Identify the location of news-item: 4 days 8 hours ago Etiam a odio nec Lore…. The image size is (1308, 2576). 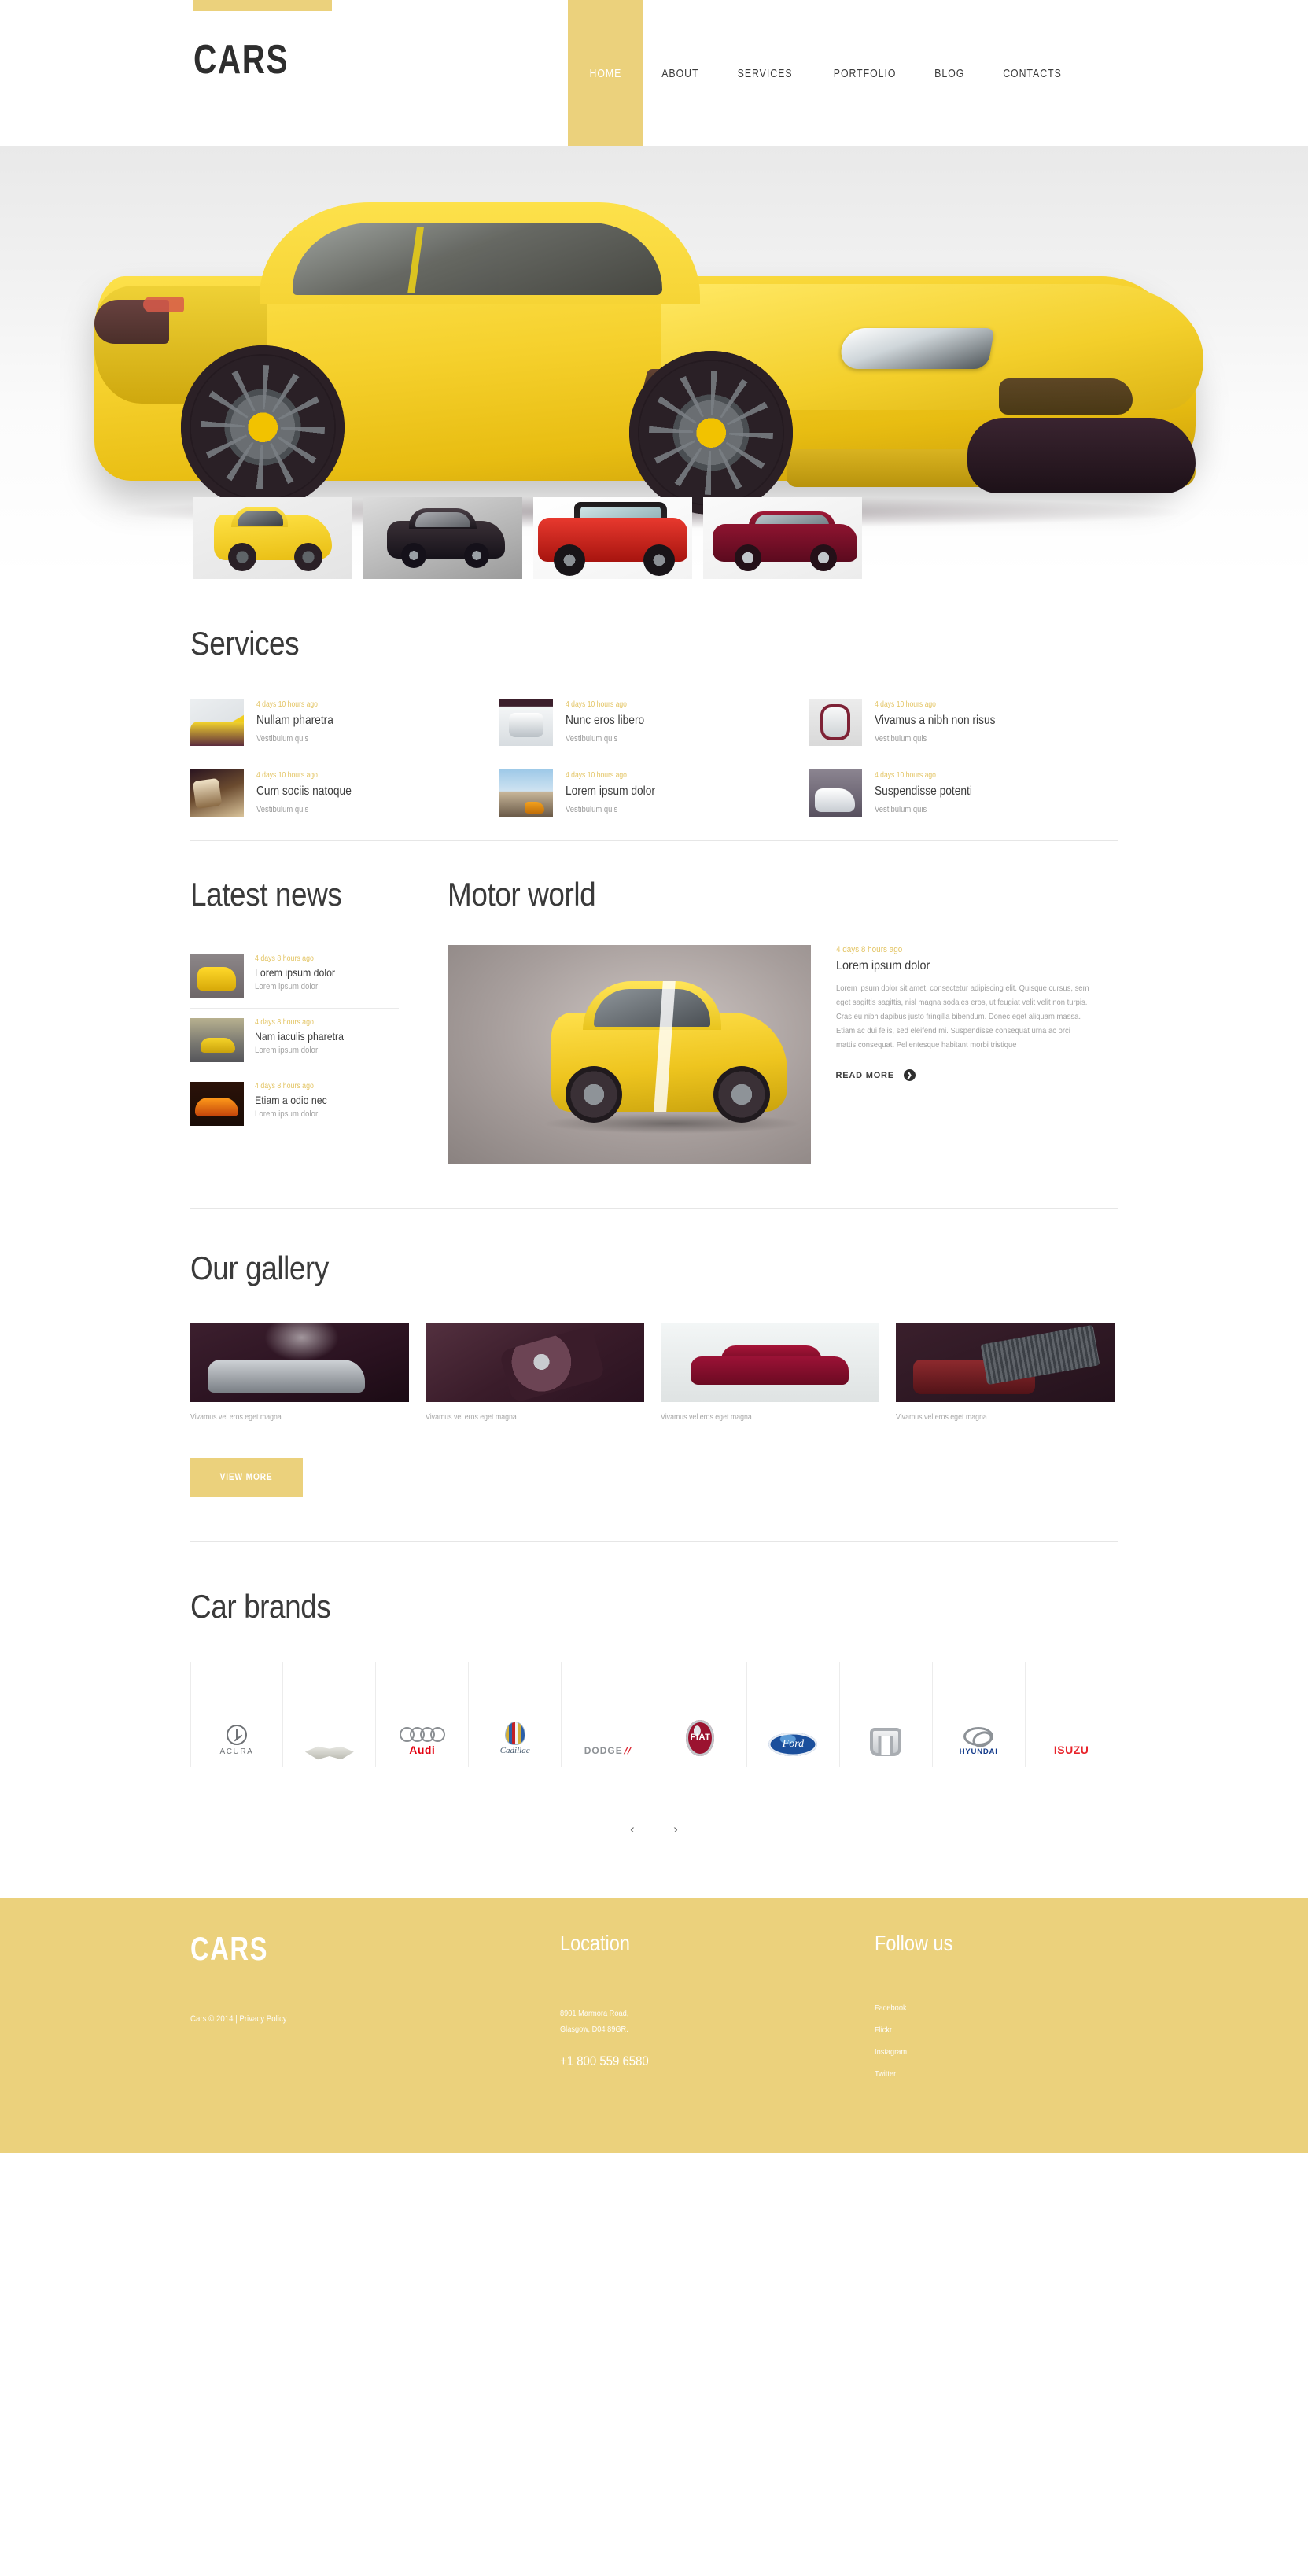
(294, 1103).